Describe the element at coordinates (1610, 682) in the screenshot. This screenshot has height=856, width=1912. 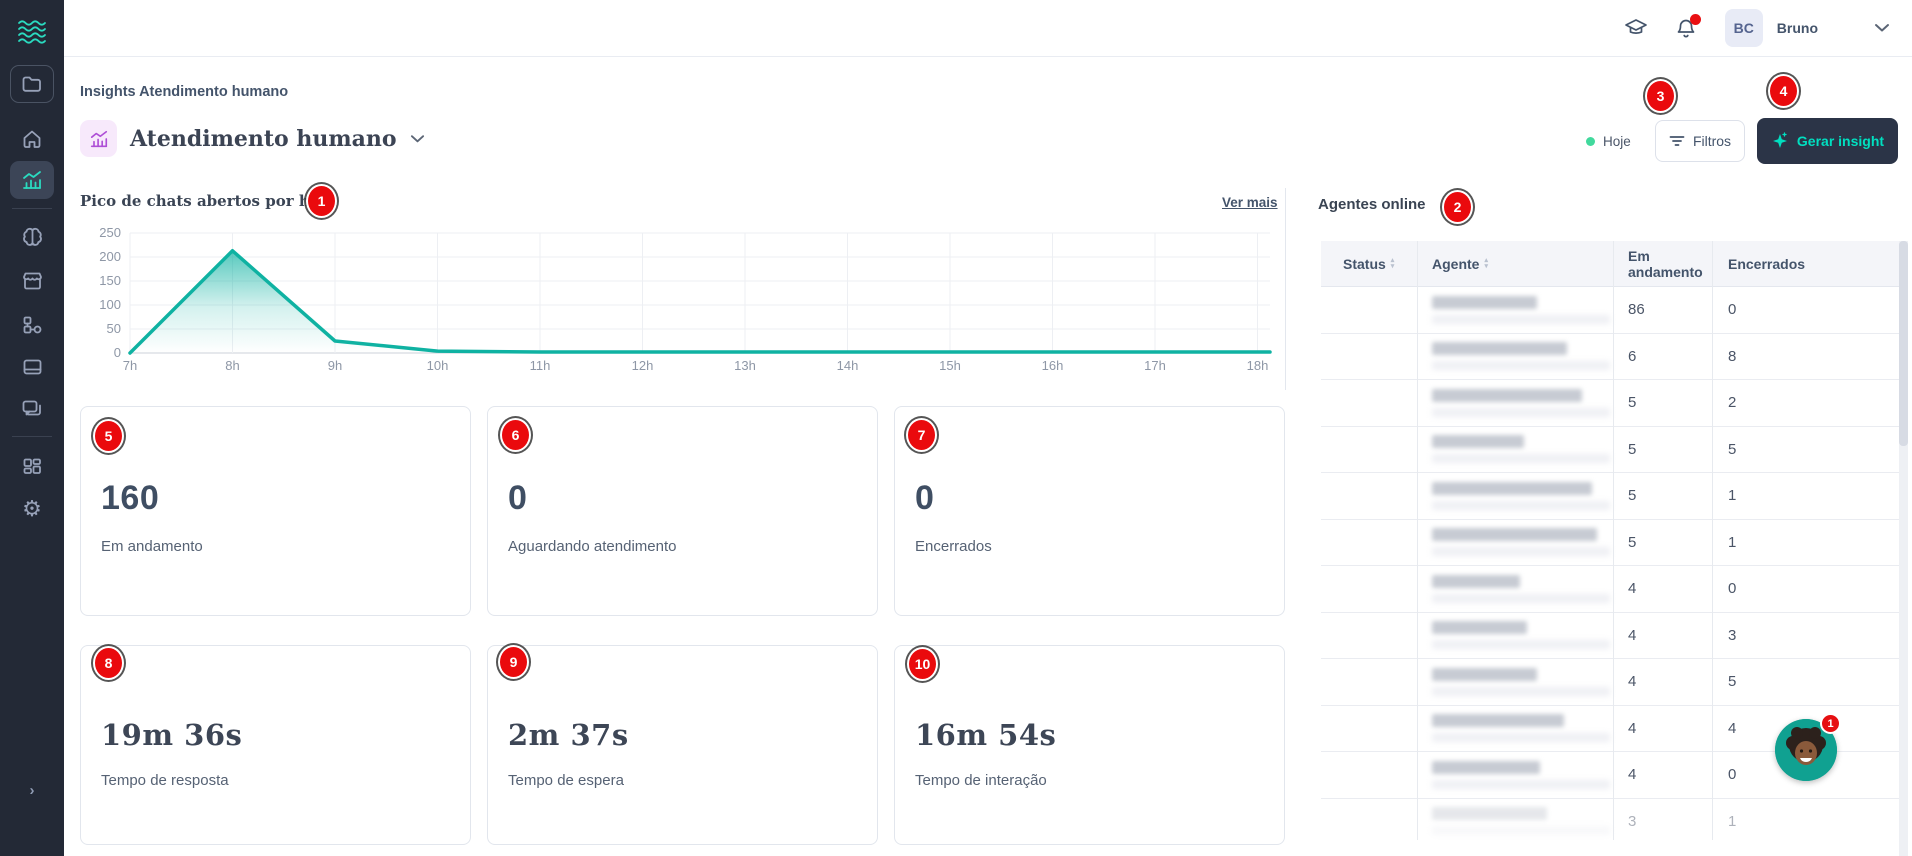
I see `table-row: 45` at that location.